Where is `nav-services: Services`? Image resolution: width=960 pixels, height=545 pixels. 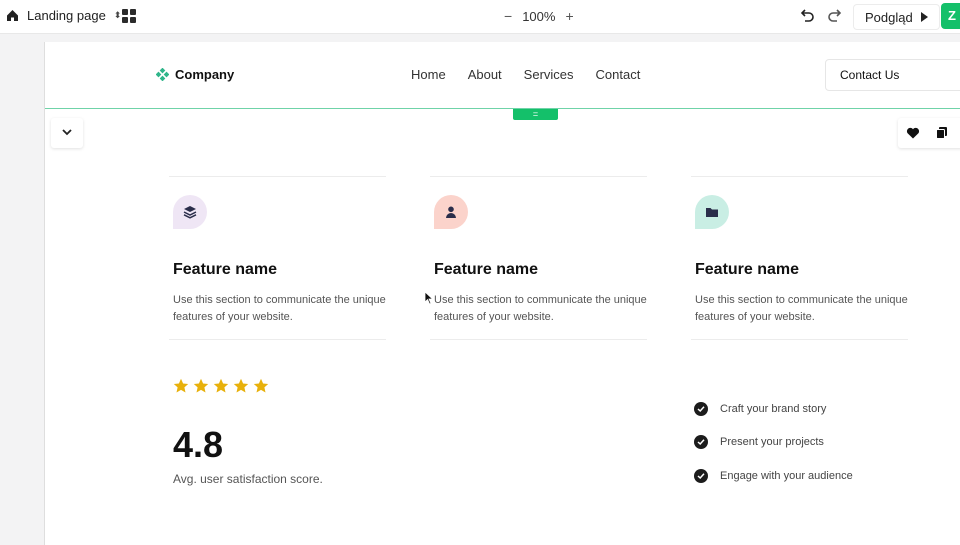 nav-services: Services is located at coordinates (549, 74).